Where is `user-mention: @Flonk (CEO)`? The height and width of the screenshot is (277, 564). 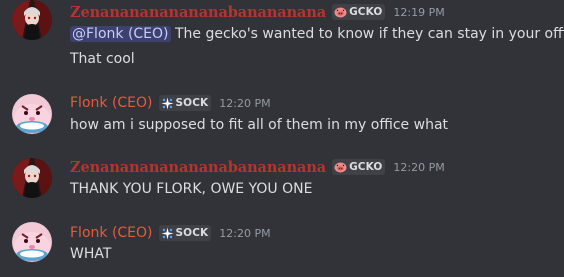
user-mention: @Flonk (CEO) is located at coordinates (120, 34).